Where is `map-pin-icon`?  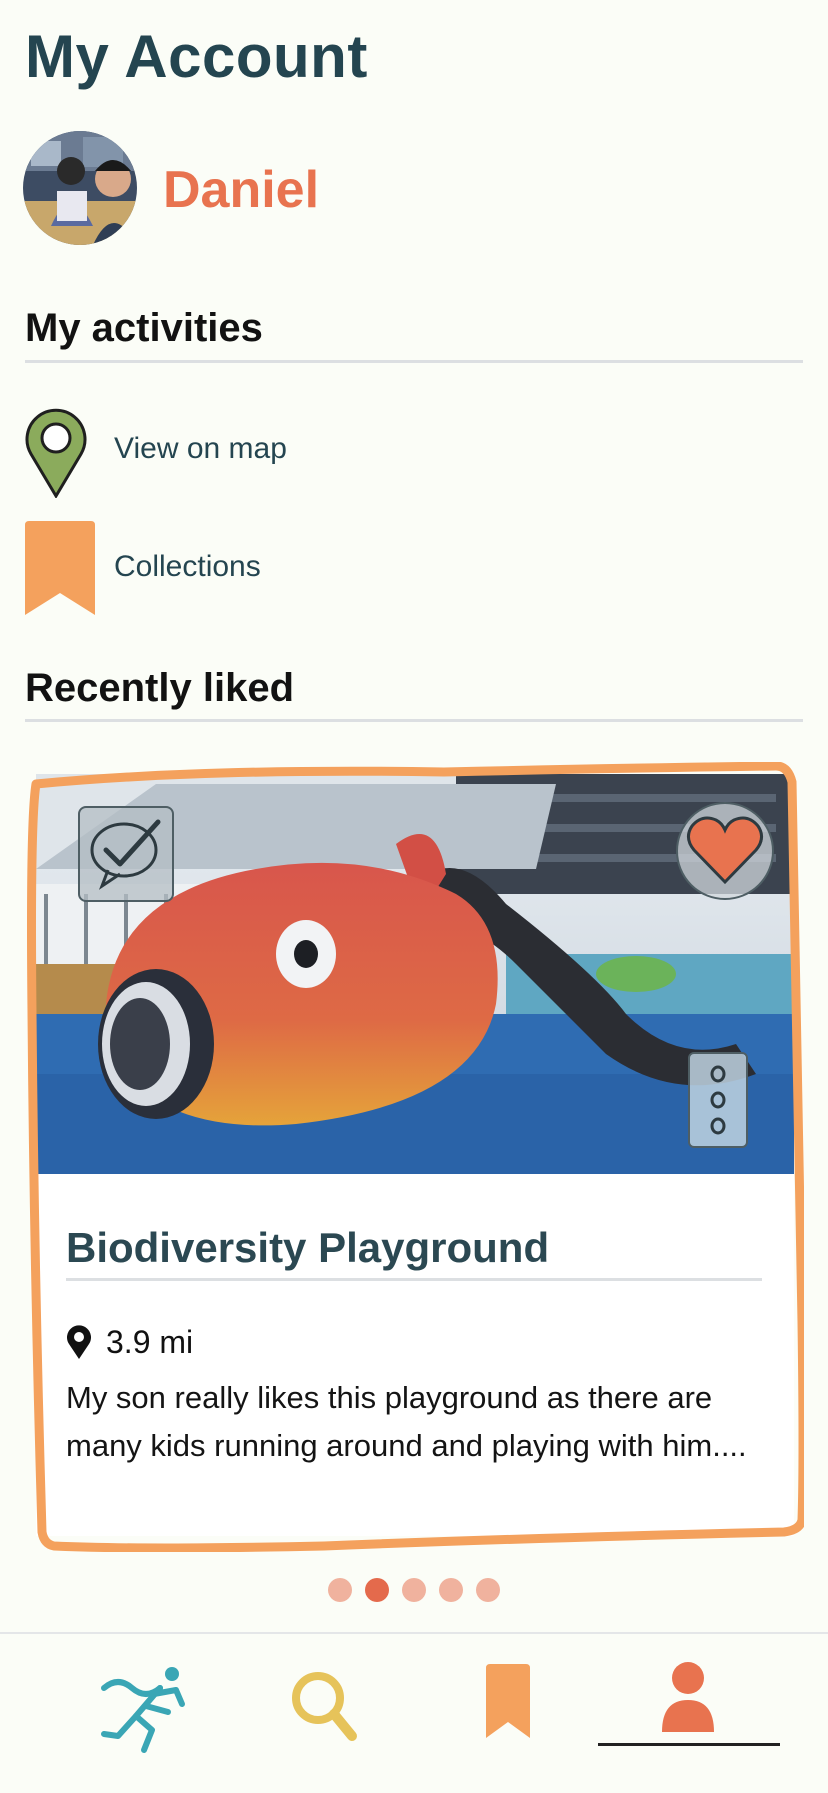 map-pin-icon is located at coordinates (56, 453).